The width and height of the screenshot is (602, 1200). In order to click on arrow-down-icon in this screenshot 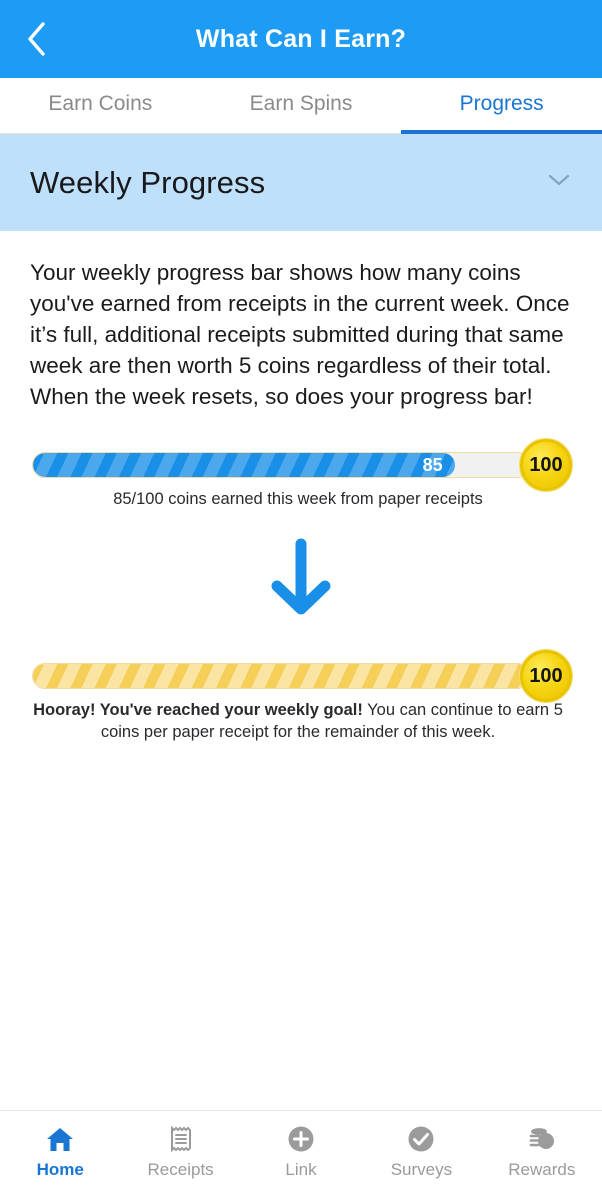, I will do `click(301, 580)`.